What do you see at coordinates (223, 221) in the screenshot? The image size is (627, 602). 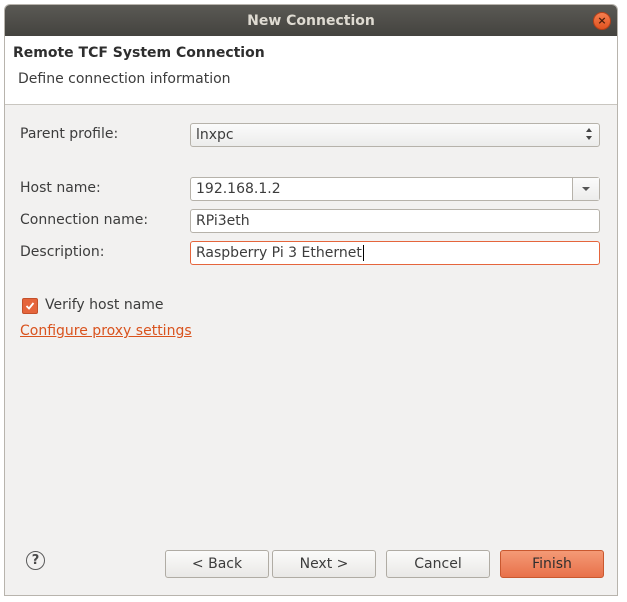 I see `connection-name-value: RPi3eth` at bounding box center [223, 221].